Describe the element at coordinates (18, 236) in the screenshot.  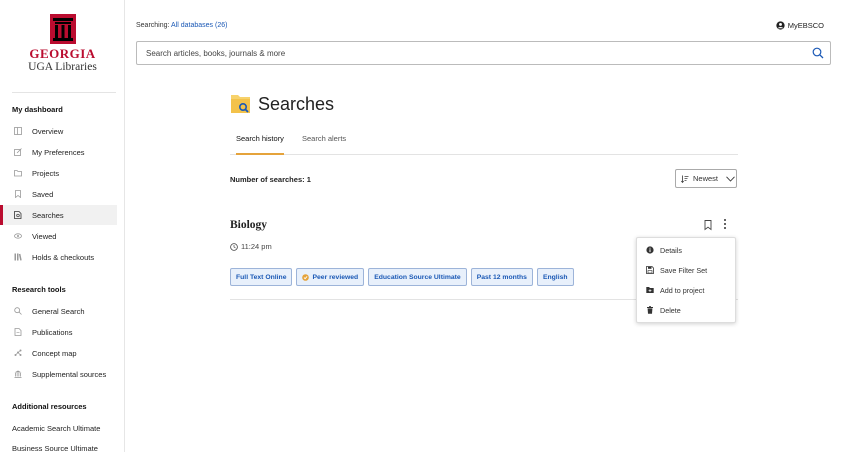
I see `eye-icon` at that location.